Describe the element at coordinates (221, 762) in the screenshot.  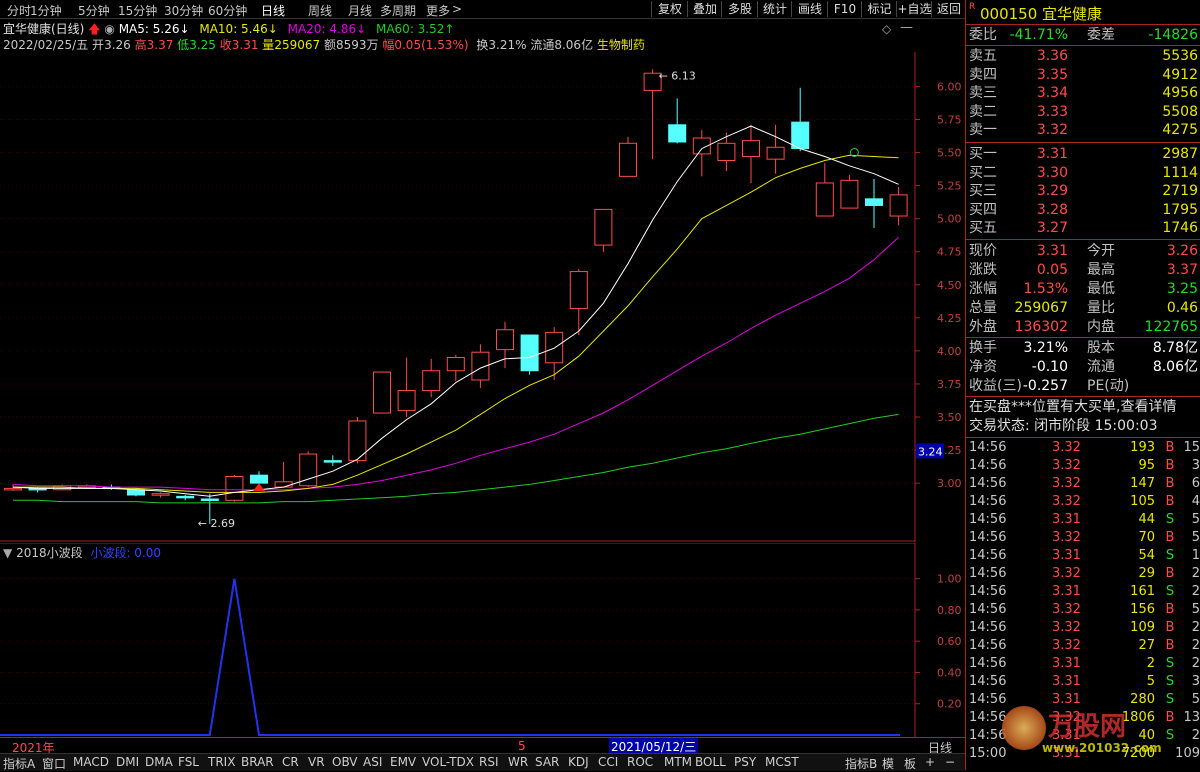
I see `indicator-tab-6: TRIX` at that location.